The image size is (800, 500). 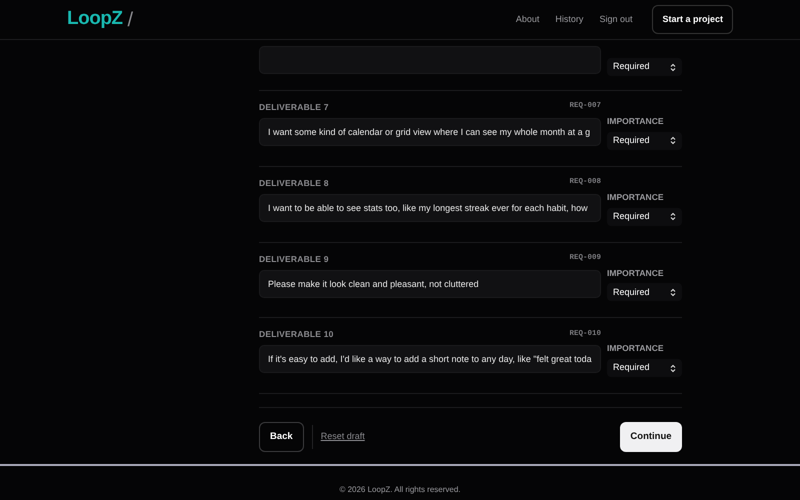 I want to click on nav-link: Sign out, so click(x=615, y=19).